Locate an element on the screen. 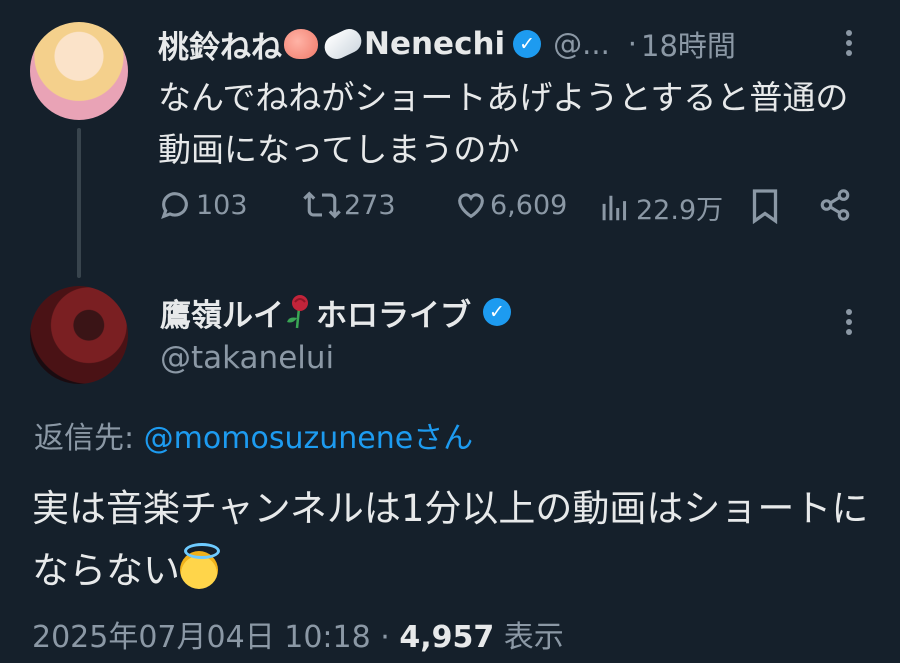 This screenshot has width=900, height=663. retweet-button: 273 is located at coordinates (349, 205).